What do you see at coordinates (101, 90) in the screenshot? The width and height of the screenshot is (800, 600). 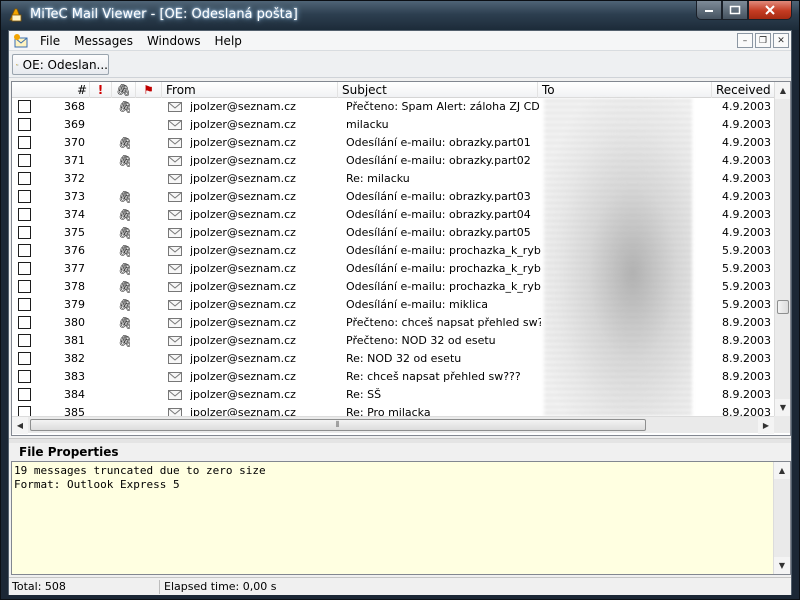 I see `column-priority: !` at bounding box center [101, 90].